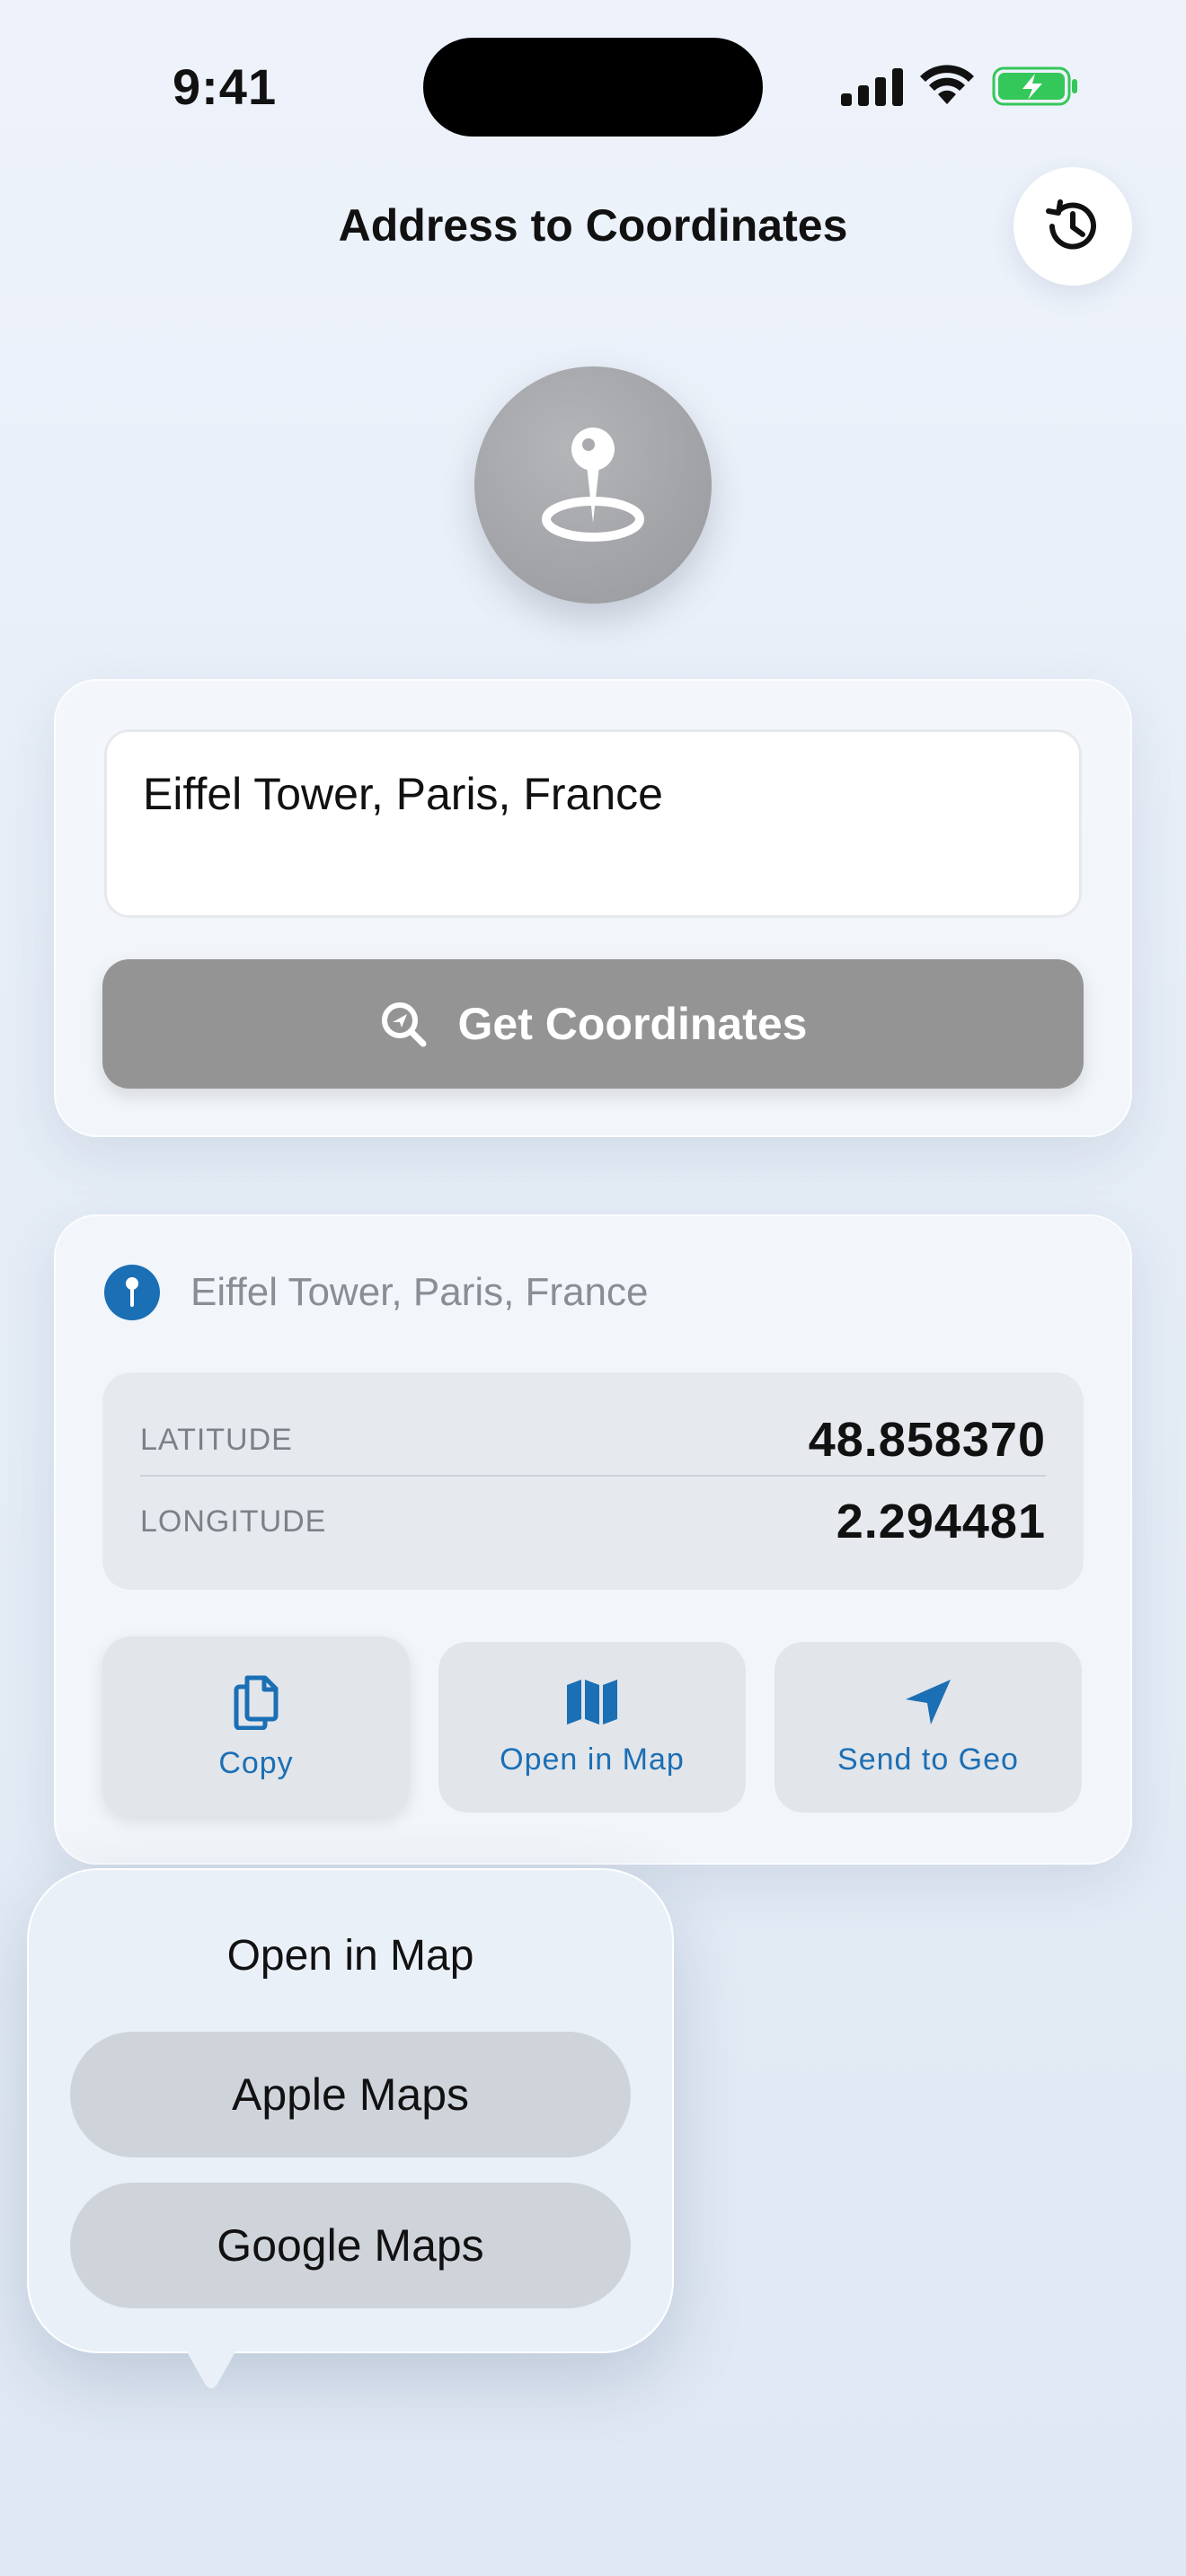 Image resolution: width=1186 pixels, height=2576 pixels. Describe the element at coordinates (593, 1521) in the screenshot. I see `longitude-row: LONGITUDE 2.294481` at that location.